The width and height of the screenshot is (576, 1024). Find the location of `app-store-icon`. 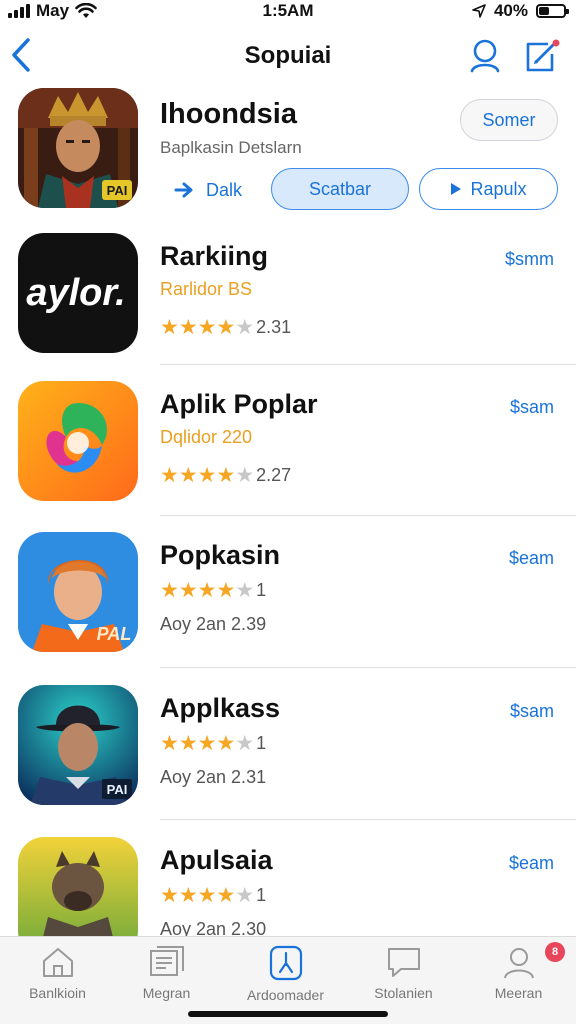

app-store-icon is located at coordinates (285, 963).